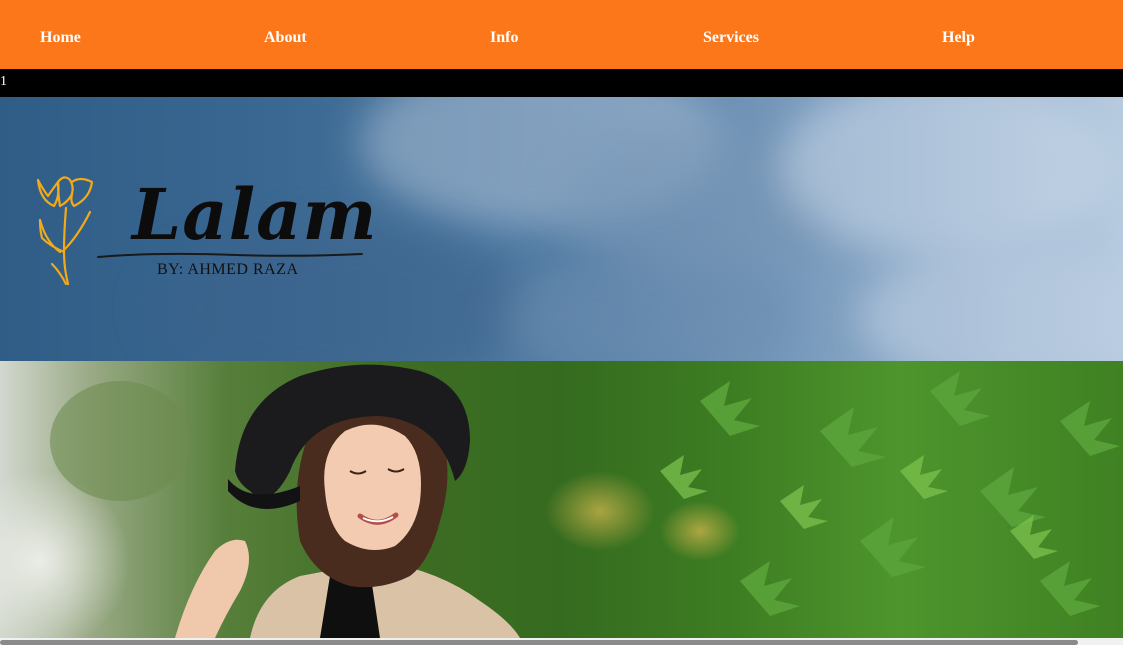 The image size is (1123, 645). I want to click on logo-wordmark: Lalam, so click(255, 214).